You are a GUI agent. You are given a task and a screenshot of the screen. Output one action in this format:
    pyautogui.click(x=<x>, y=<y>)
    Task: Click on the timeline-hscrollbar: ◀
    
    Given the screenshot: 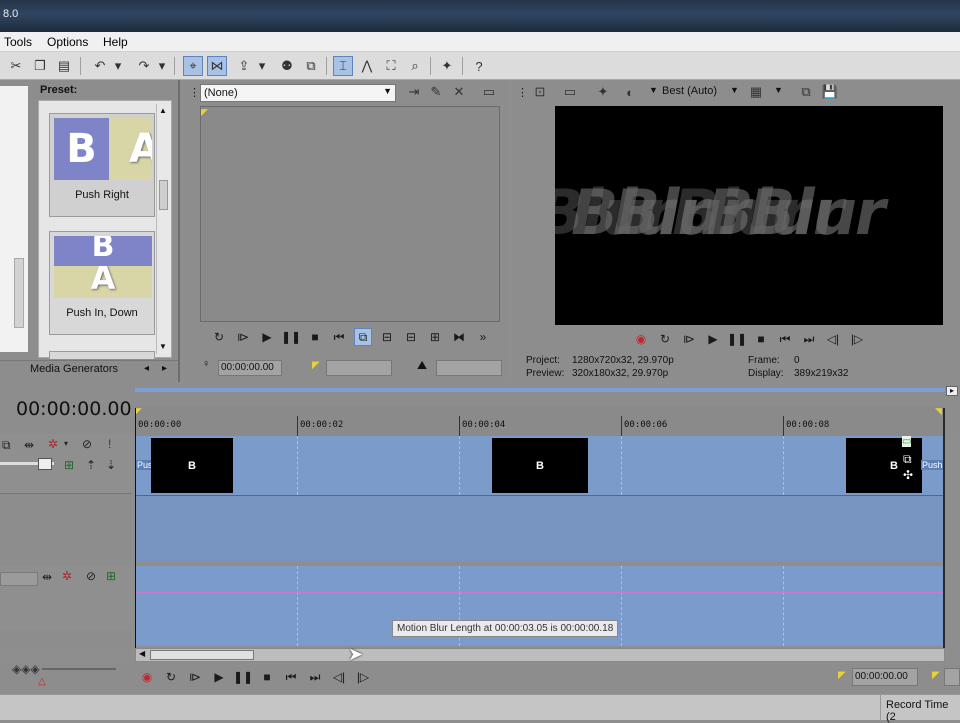 What is the action you would take?
    pyautogui.click(x=540, y=655)
    